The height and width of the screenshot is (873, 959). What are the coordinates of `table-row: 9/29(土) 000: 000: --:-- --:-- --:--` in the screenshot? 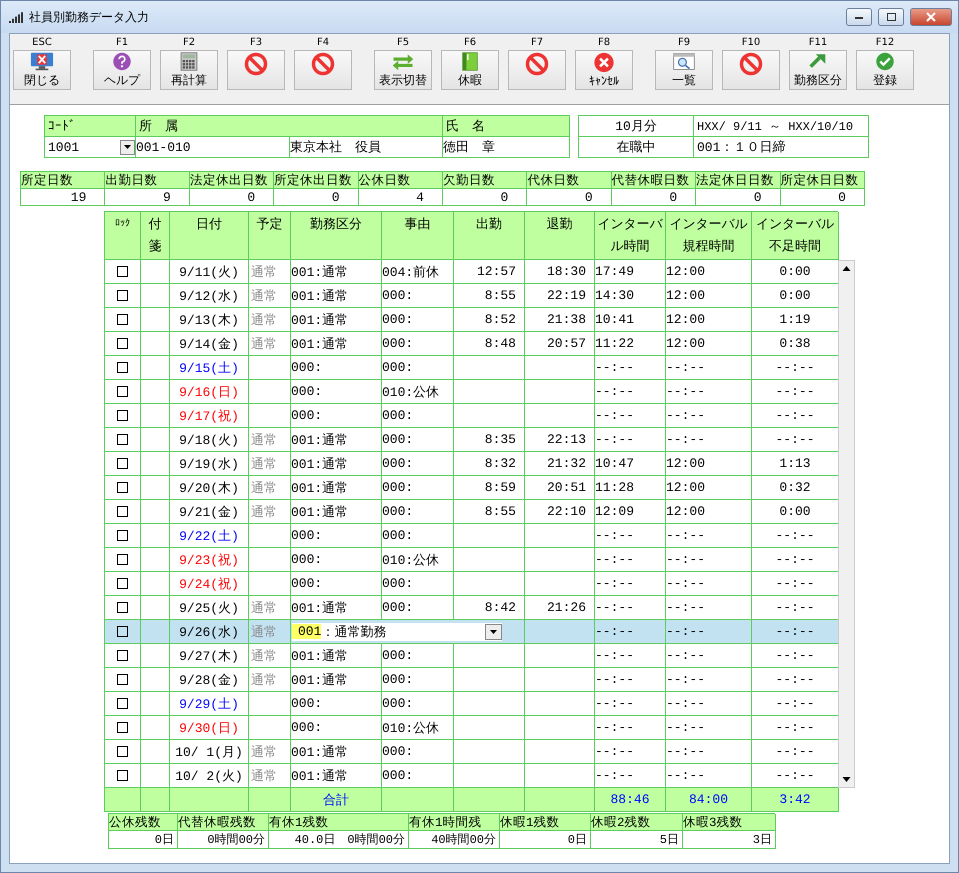 It's located at (471, 704).